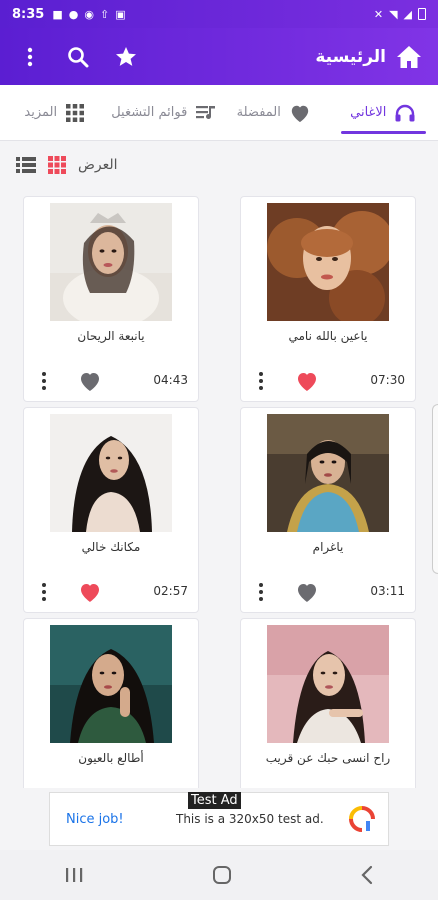  Describe the element at coordinates (350, 56) in the screenshot. I see `page-title: الرئيسية` at that location.